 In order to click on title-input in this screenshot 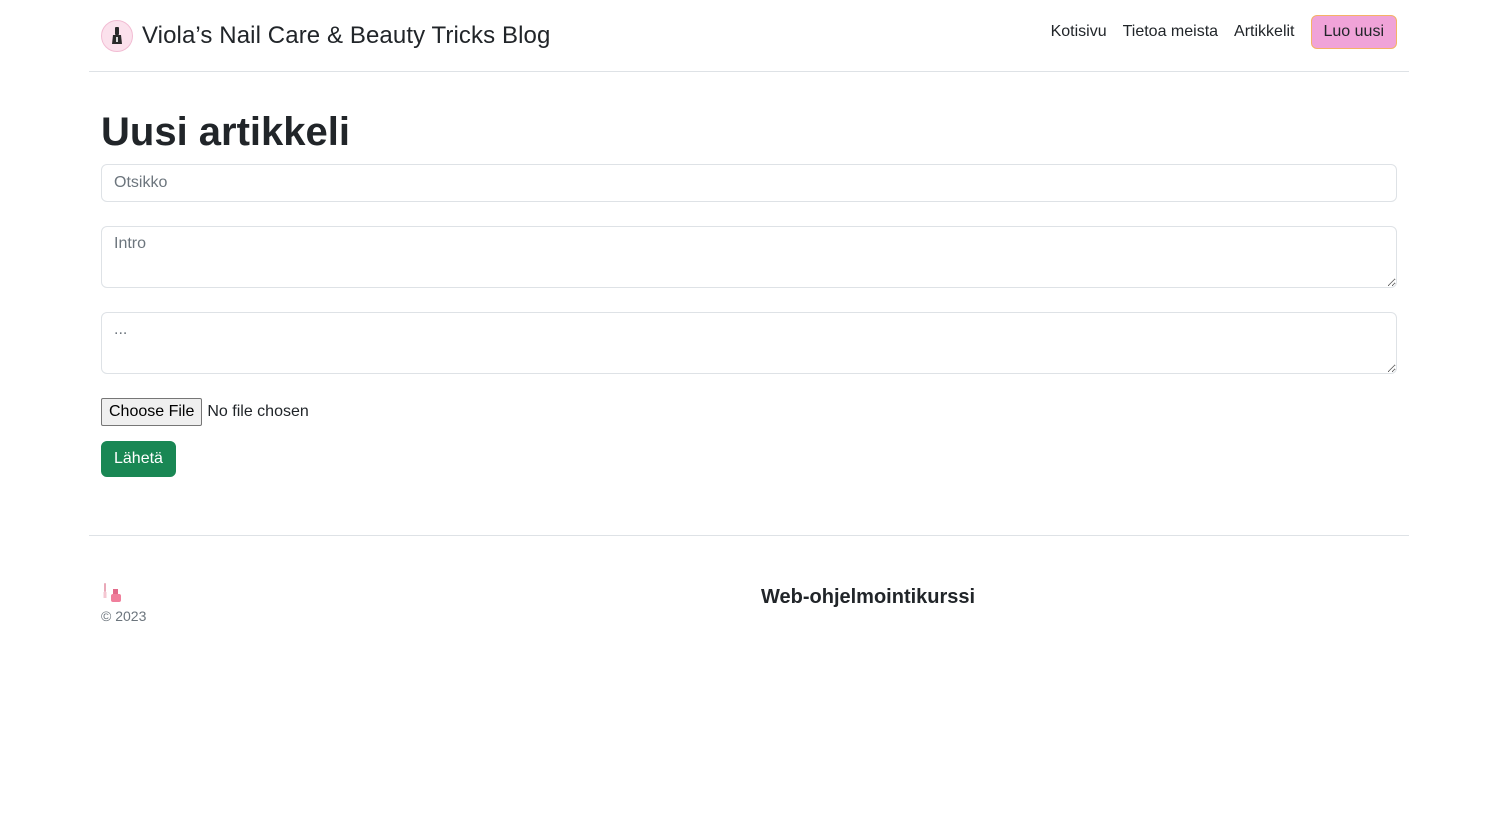, I will do `click(749, 183)`.